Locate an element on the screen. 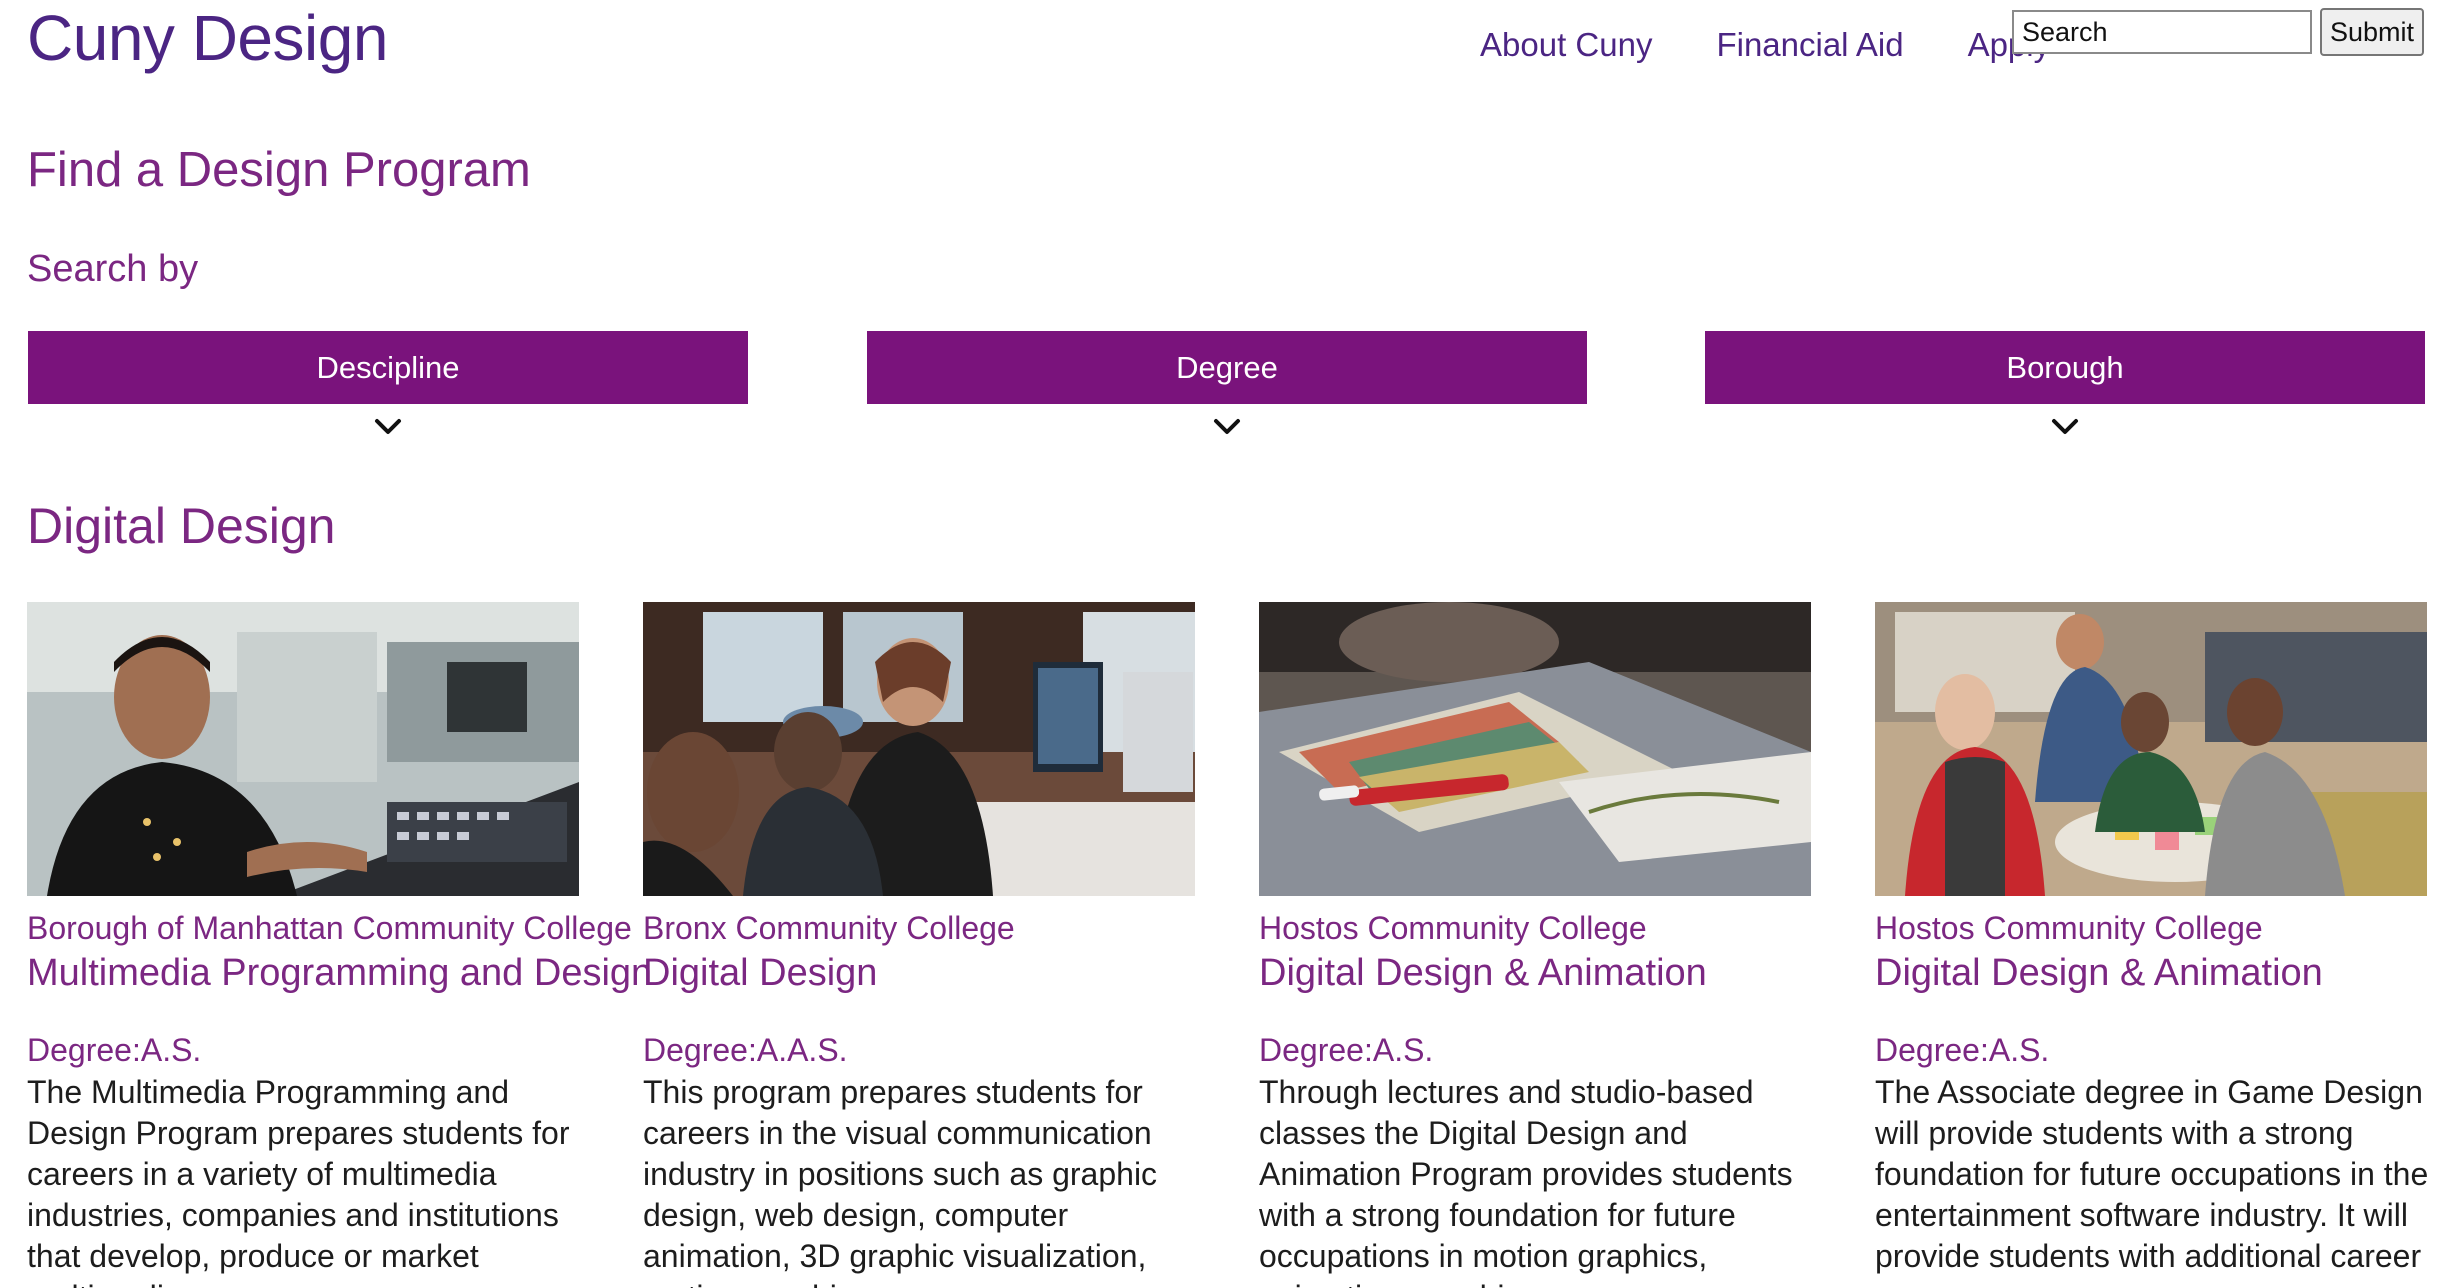  nav-about-cuny: About Cuny is located at coordinates (1566, 45).